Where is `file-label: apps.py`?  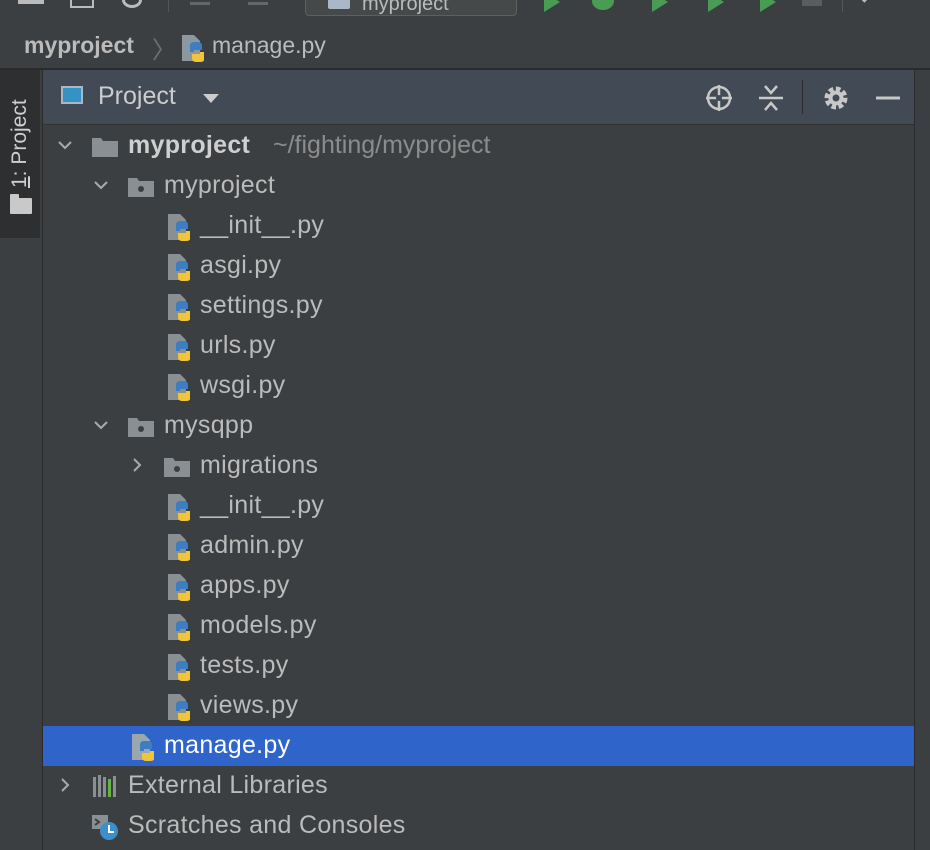
file-label: apps.py is located at coordinates (245, 585).